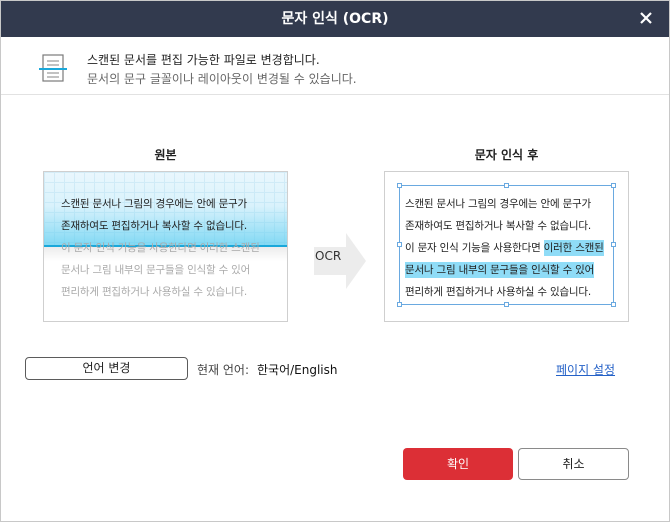 The height and width of the screenshot is (522, 670). What do you see at coordinates (573, 248) in the screenshot?
I see `highlighted-text: 이러한 스캔된` at bounding box center [573, 248].